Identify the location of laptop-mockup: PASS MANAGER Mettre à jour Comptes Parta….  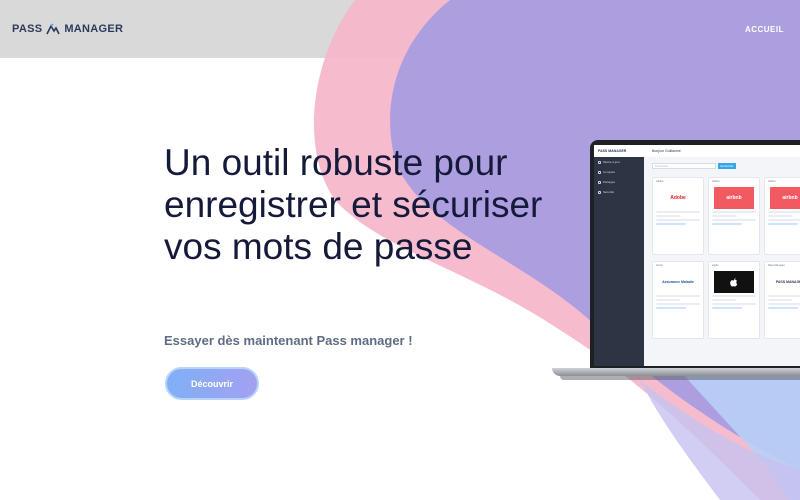
(676, 260).